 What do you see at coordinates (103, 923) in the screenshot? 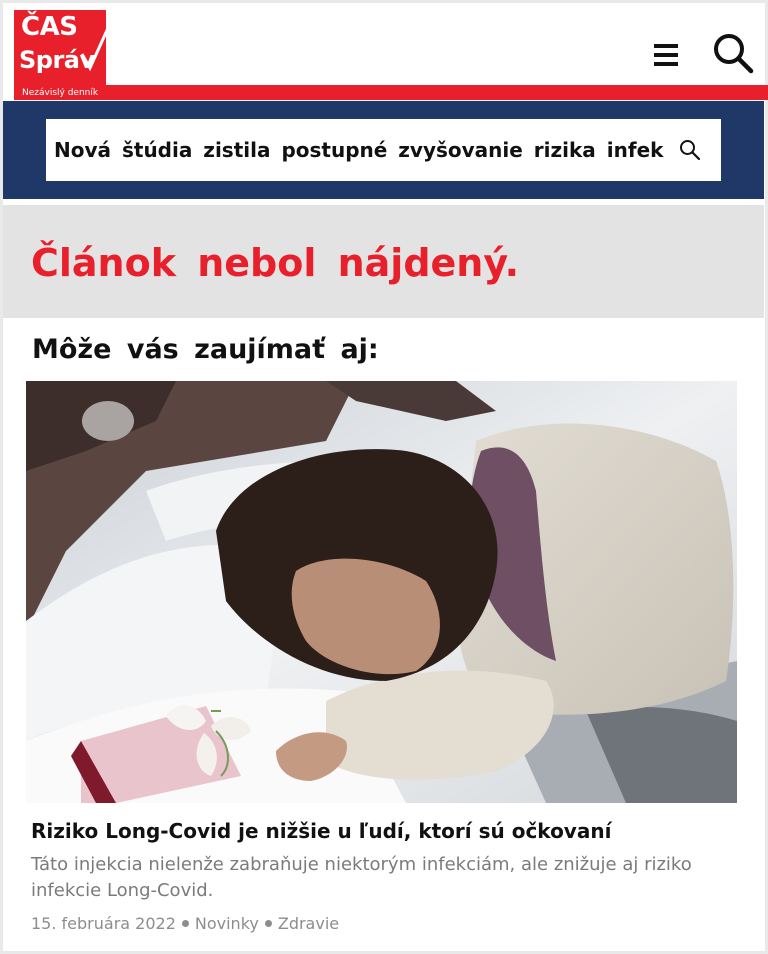
I see `article-date: 15. februára 2022` at bounding box center [103, 923].